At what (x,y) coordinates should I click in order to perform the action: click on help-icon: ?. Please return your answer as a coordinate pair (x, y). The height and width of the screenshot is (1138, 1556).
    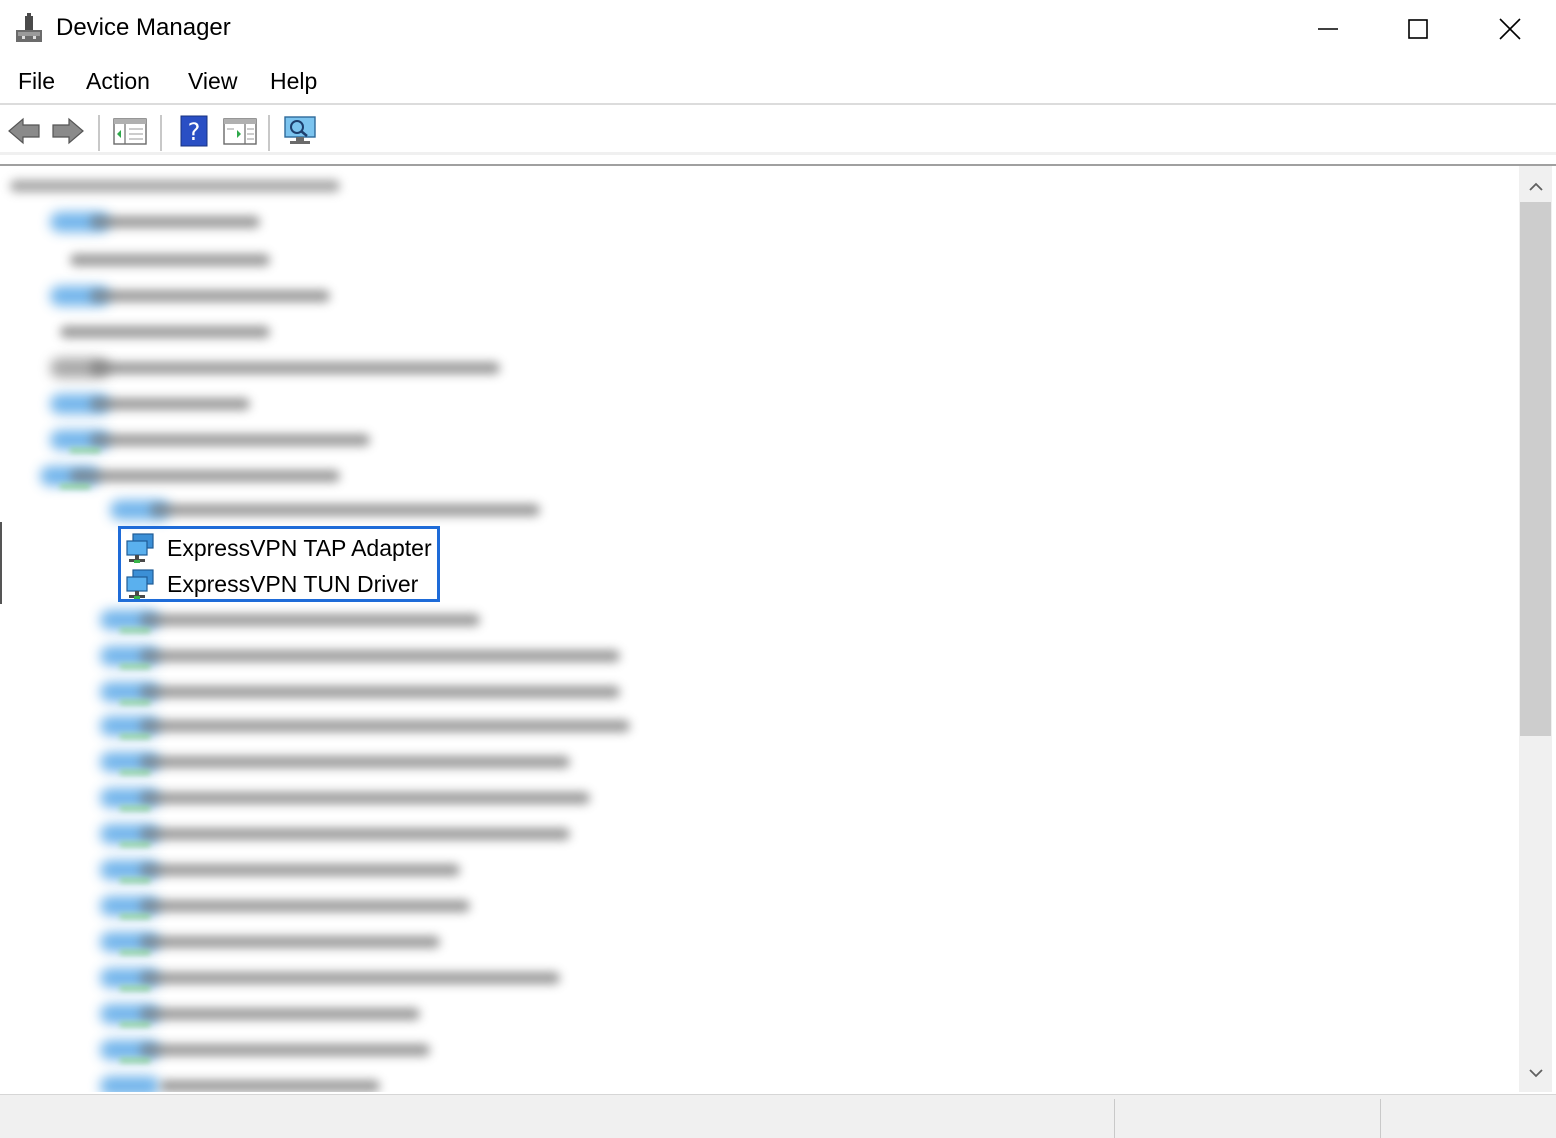
    Looking at the image, I should click on (194, 131).